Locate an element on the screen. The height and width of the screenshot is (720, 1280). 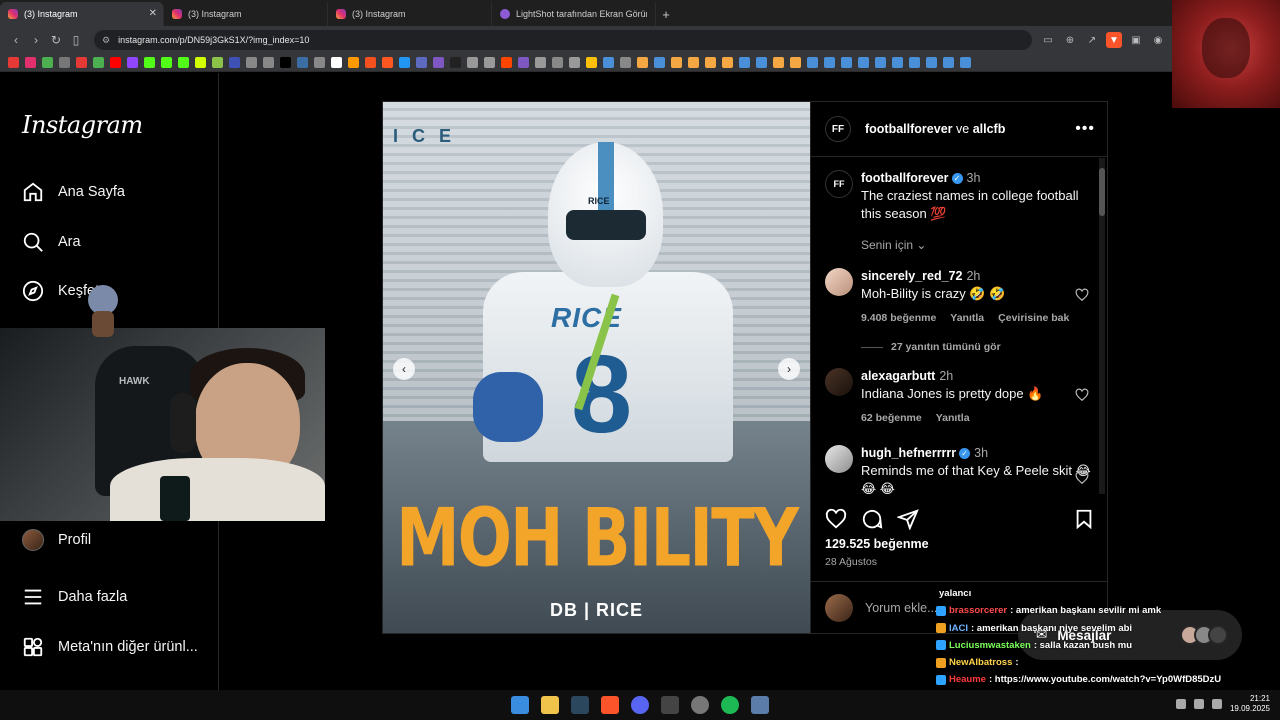
nav-profile: Profil is located at coordinates (56, 540).